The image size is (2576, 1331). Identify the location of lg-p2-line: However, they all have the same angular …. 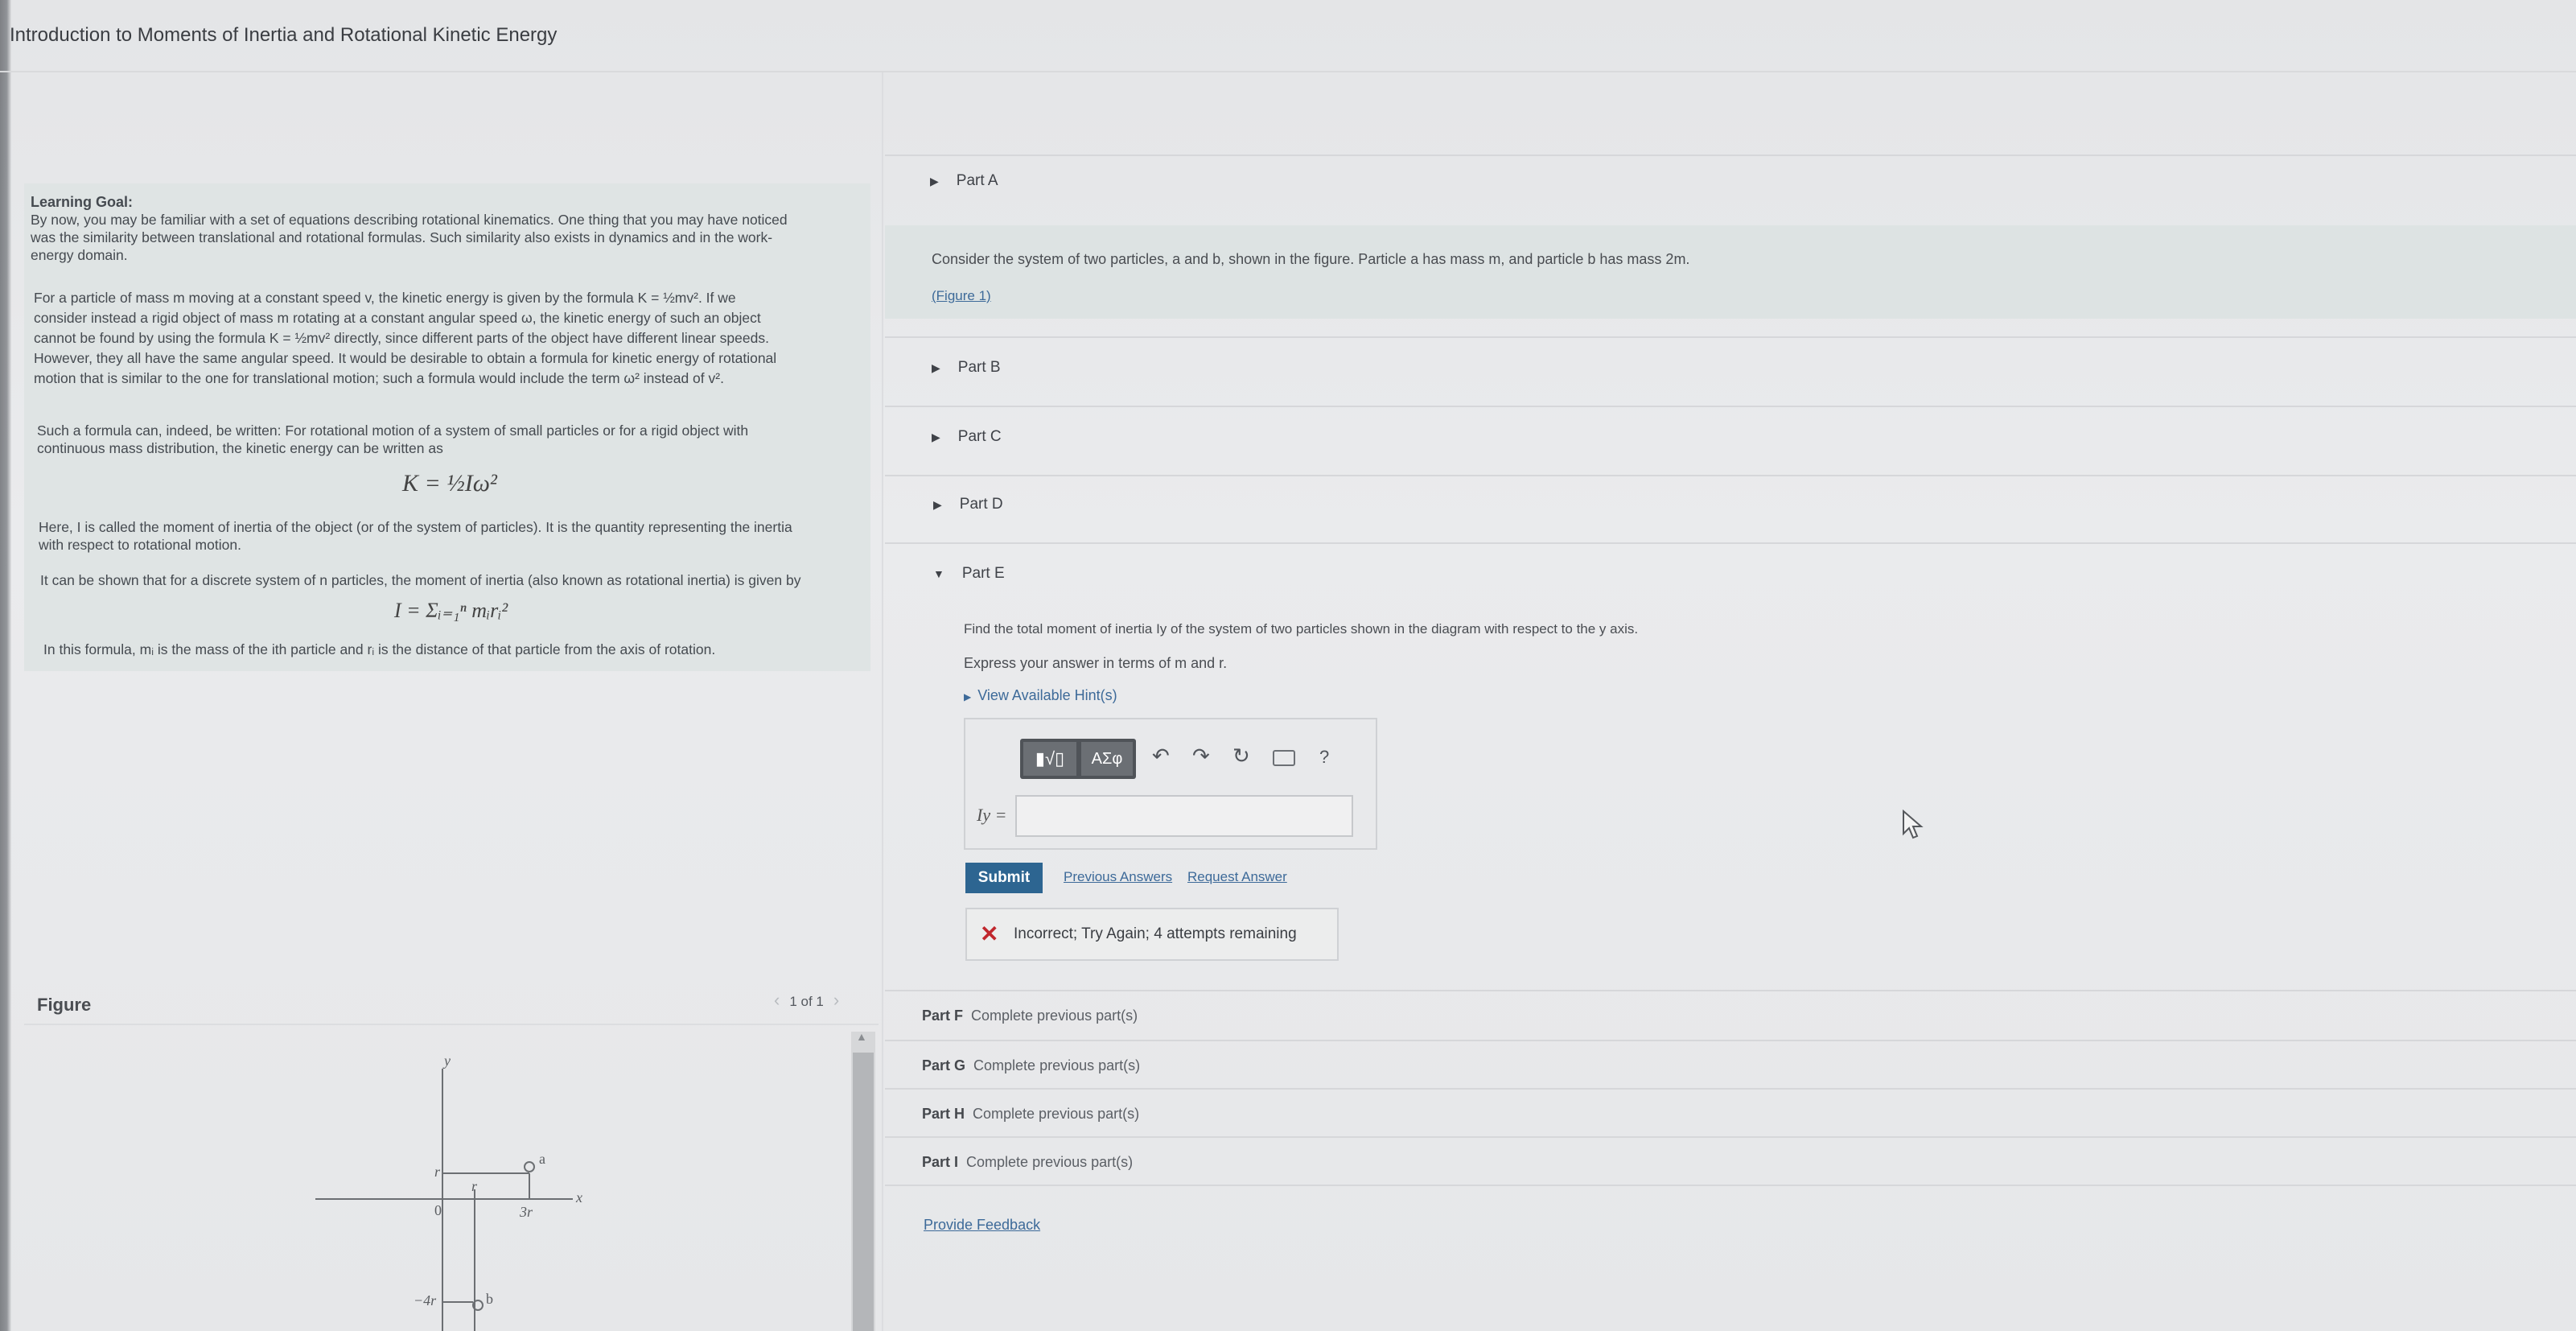
(405, 358).